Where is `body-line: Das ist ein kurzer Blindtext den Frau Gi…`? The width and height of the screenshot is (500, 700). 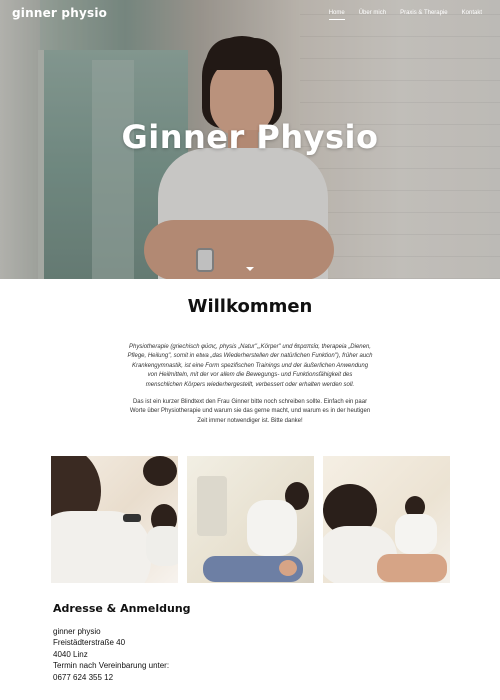 body-line: Das ist ein kurzer Blindtext den Frau Gi… is located at coordinates (250, 402).